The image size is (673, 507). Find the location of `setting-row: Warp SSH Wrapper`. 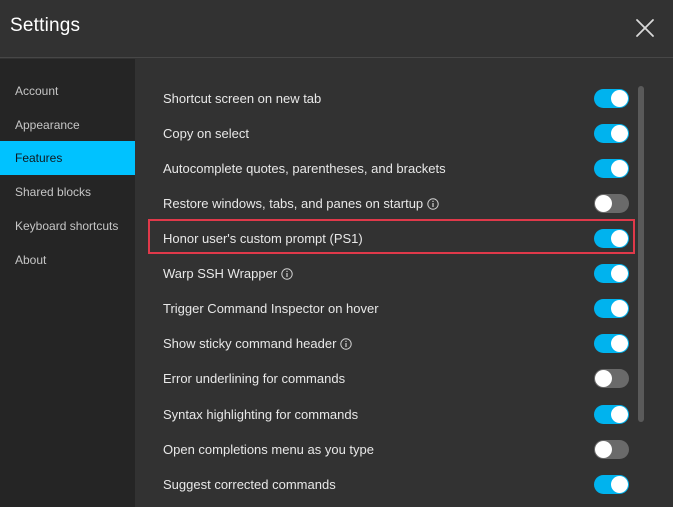

setting-row: Warp SSH Wrapper is located at coordinates (382, 273).